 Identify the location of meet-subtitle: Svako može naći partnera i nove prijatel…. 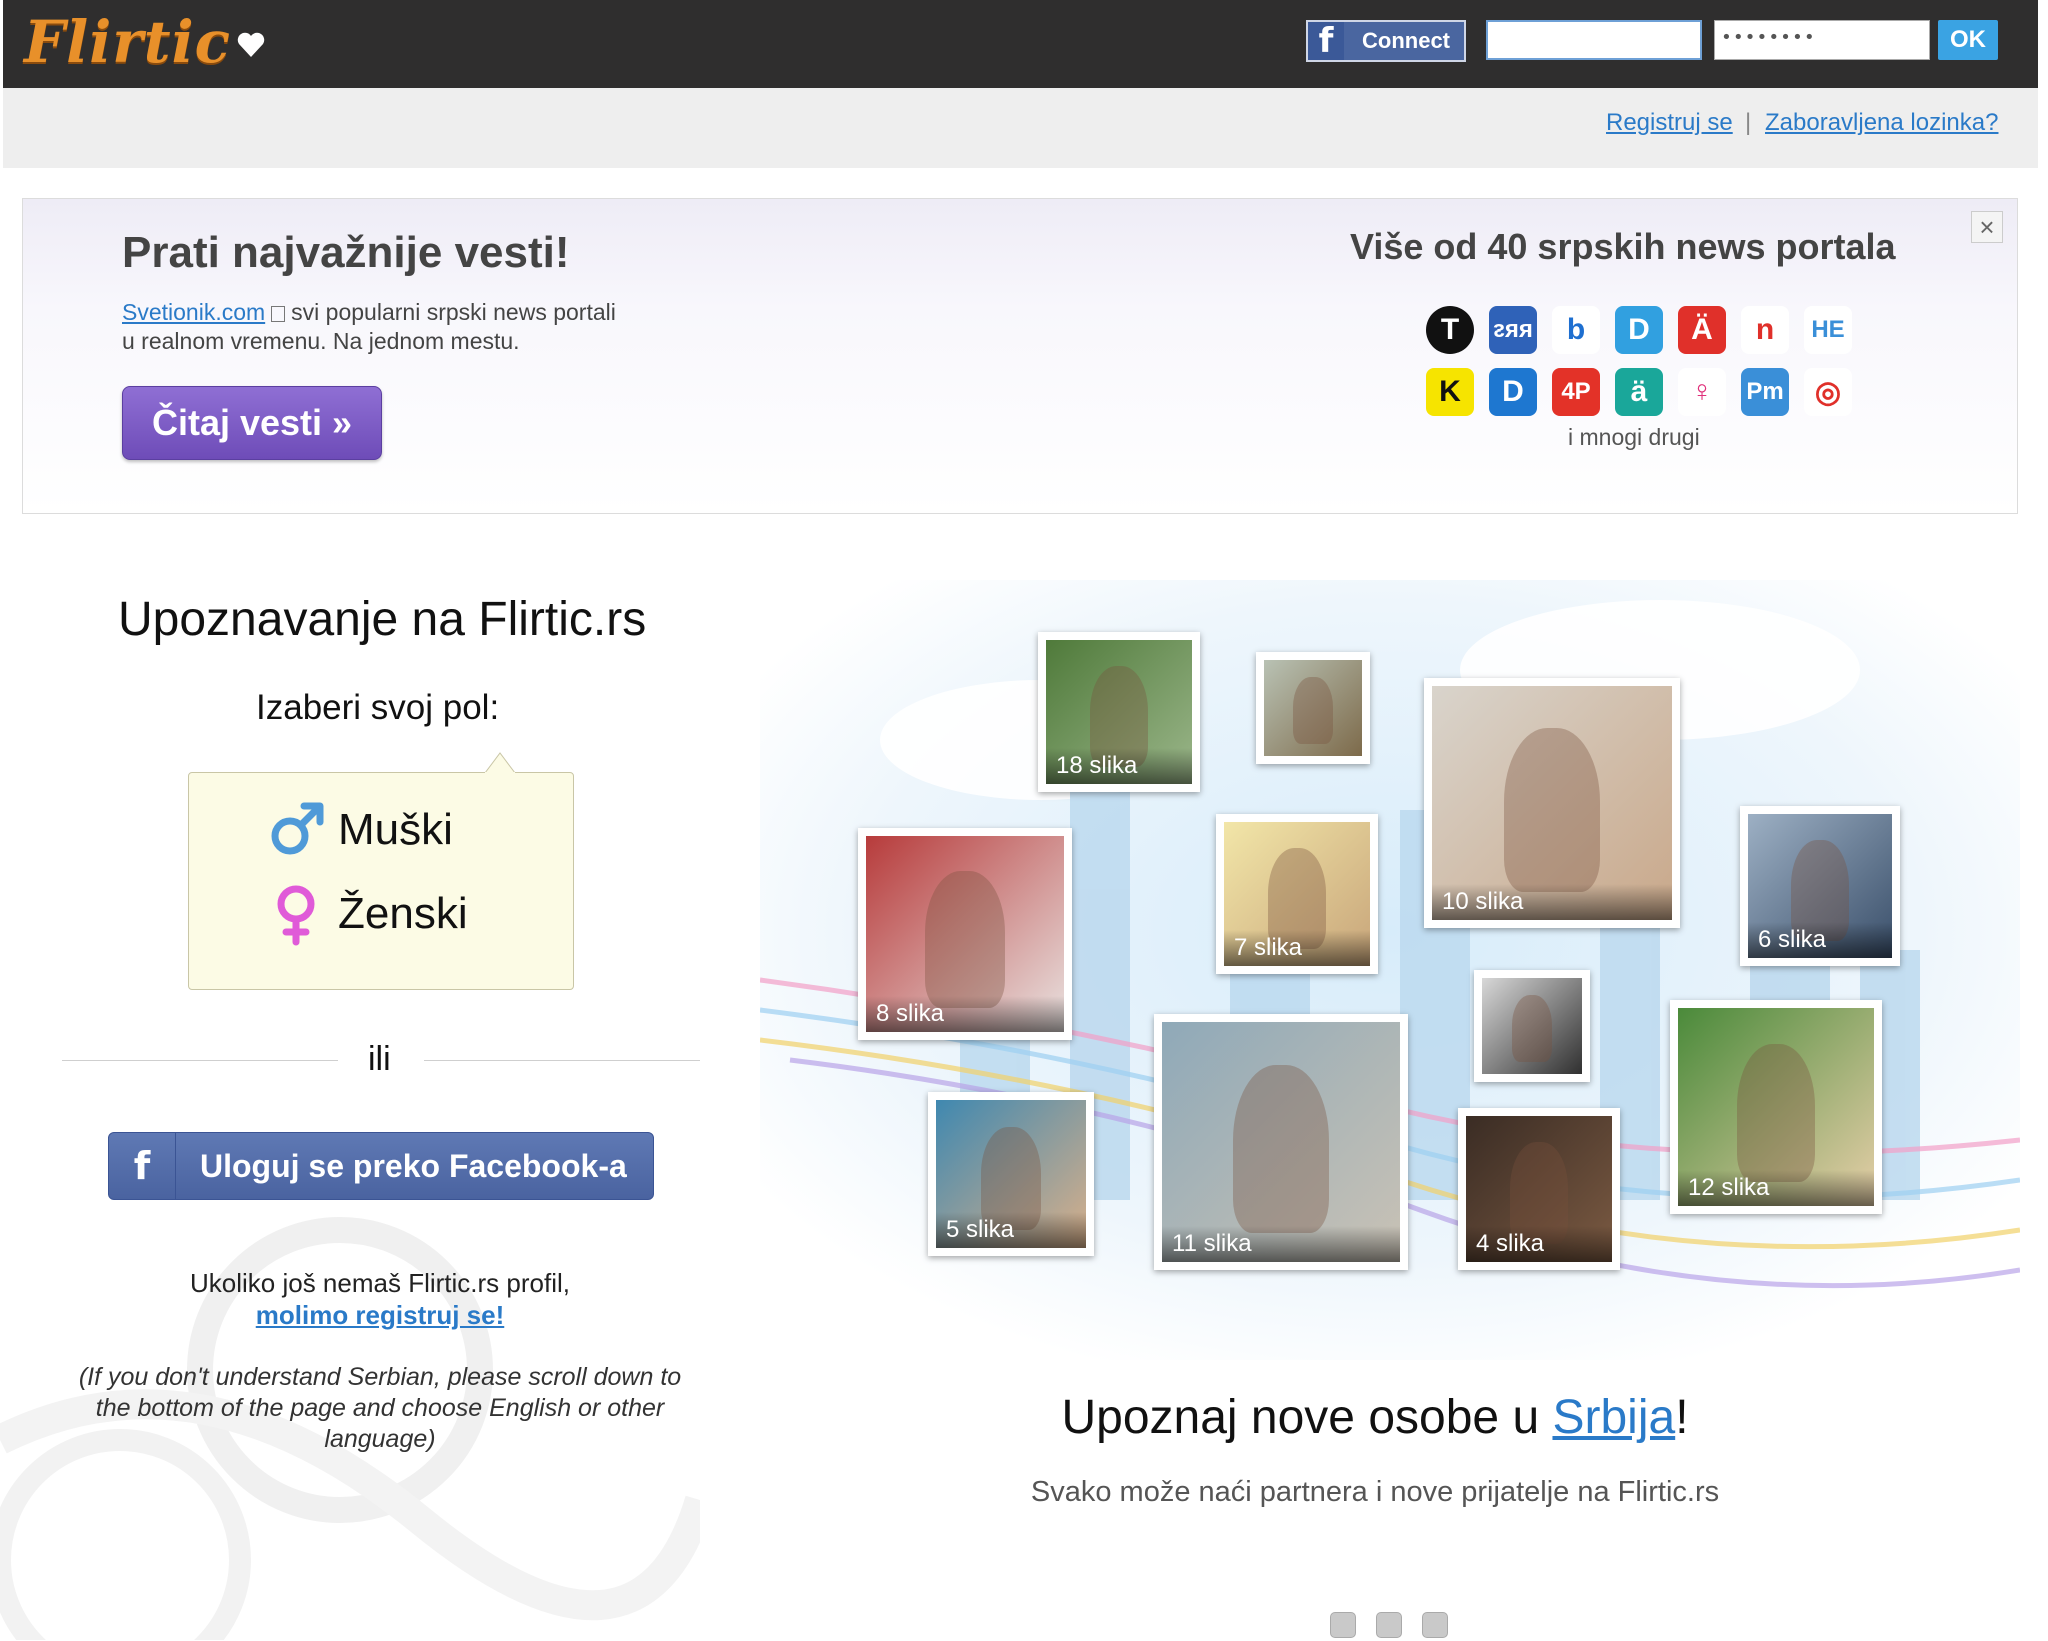
(1375, 1492).